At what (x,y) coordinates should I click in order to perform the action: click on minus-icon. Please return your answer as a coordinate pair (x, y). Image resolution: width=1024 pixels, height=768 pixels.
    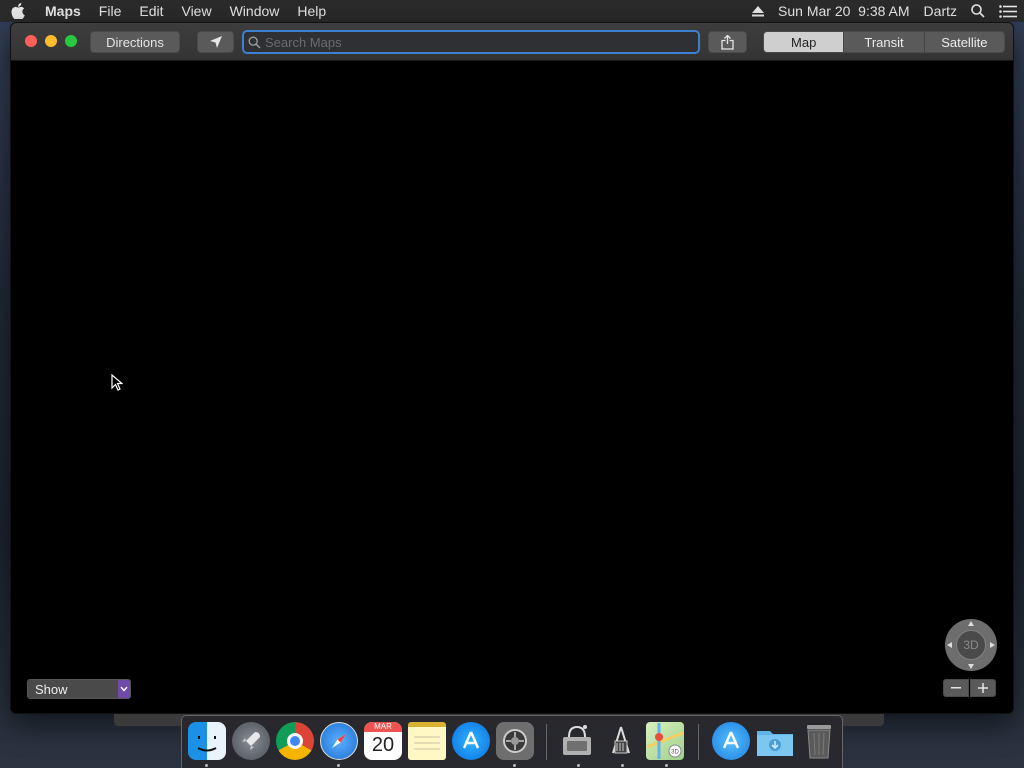
    Looking at the image, I should click on (956, 688).